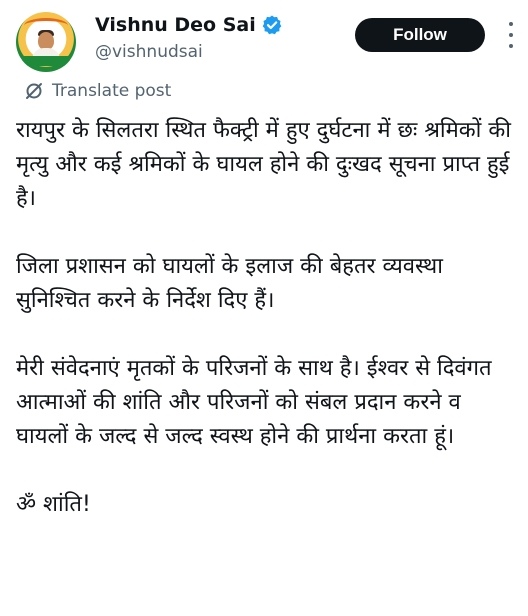 The width and height of the screenshot is (528, 616). Describe the element at coordinates (264, 40) in the screenshot. I see `post-header: Vishnu Deo Sai @vishnudsai Follow` at that location.